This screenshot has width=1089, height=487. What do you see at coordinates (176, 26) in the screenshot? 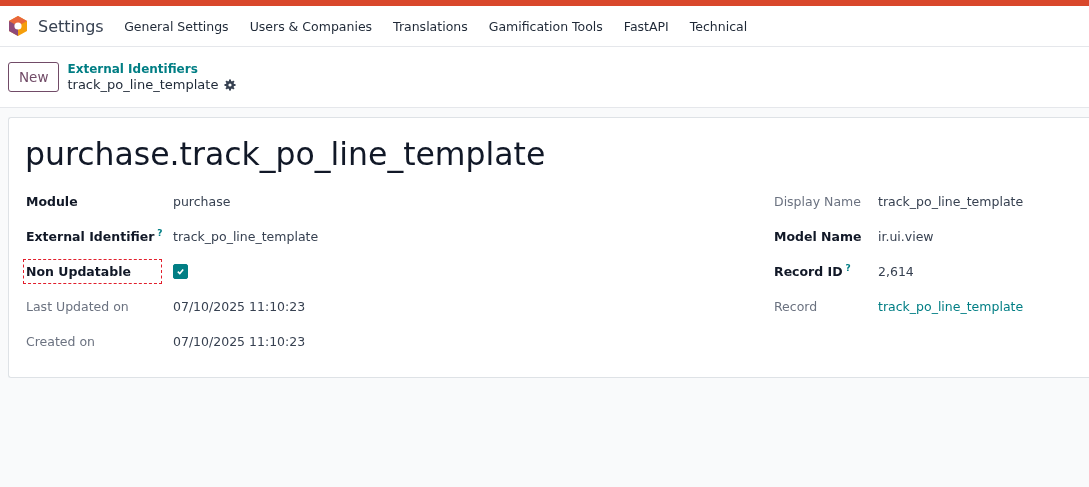
I see `menu-item: General Settings` at bounding box center [176, 26].